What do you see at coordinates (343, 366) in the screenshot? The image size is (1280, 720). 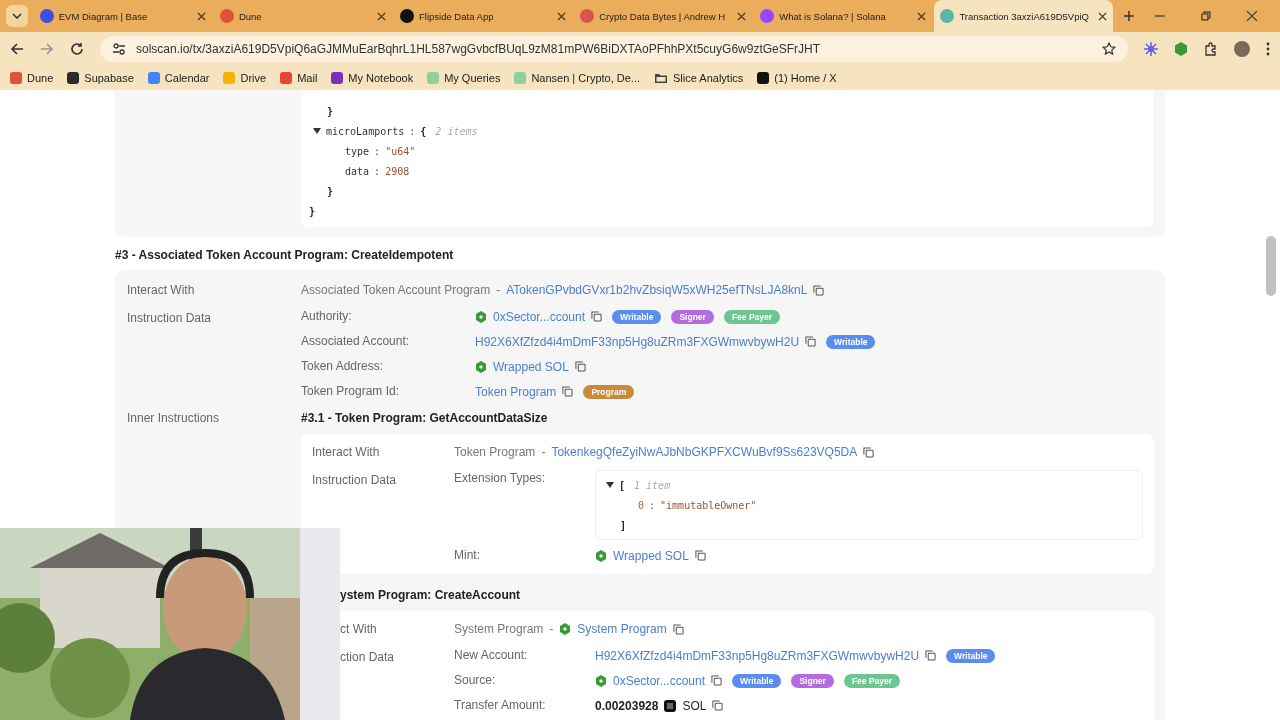 I see `field-label: Token Address:` at bounding box center [343, 366].